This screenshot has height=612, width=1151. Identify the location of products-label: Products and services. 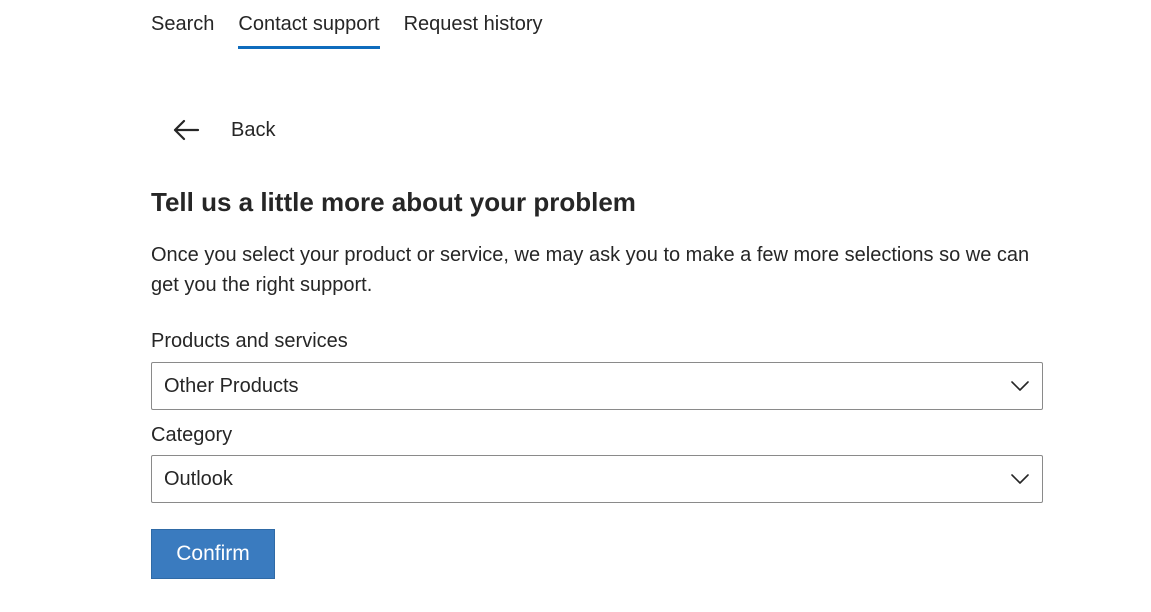
(249, 341).